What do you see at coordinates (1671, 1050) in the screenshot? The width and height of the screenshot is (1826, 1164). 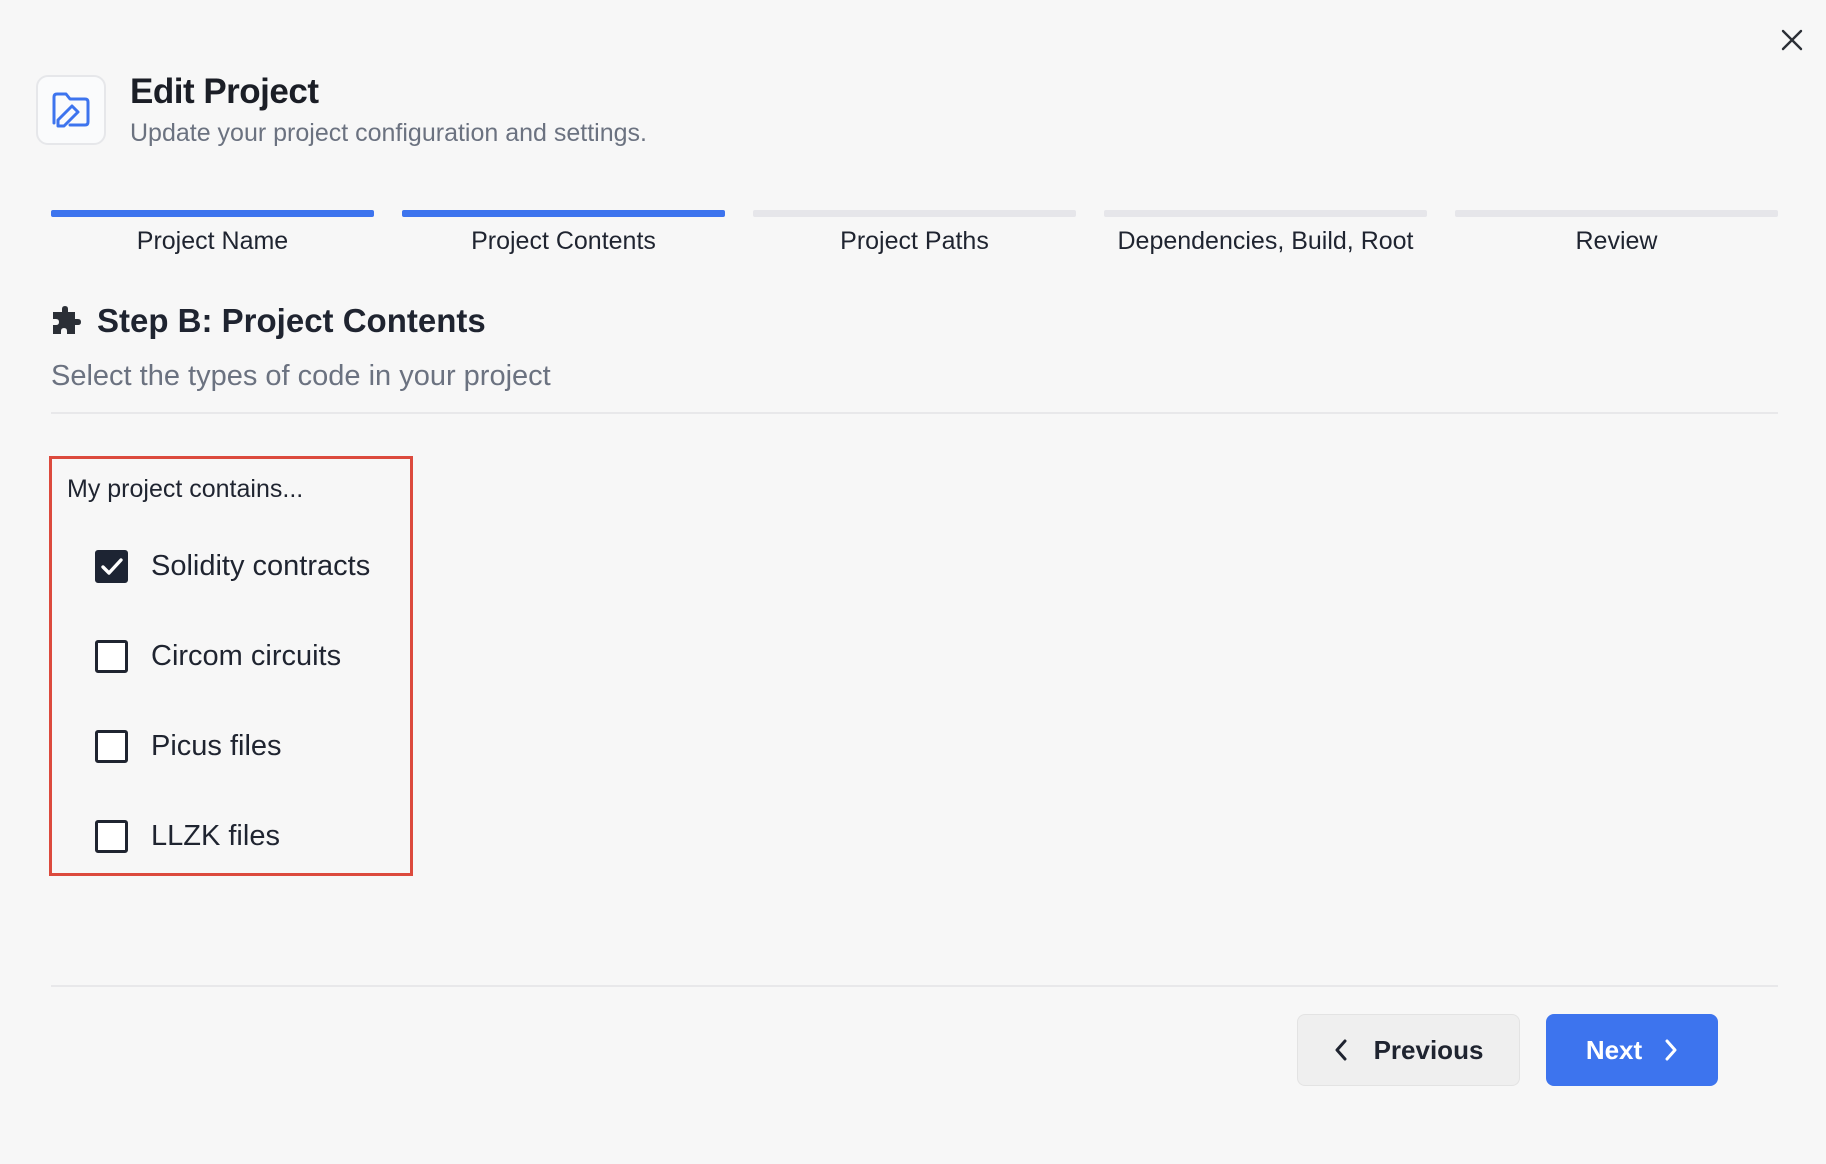 I see `chevron-right-icon` at bounding box center [1671, 1050].